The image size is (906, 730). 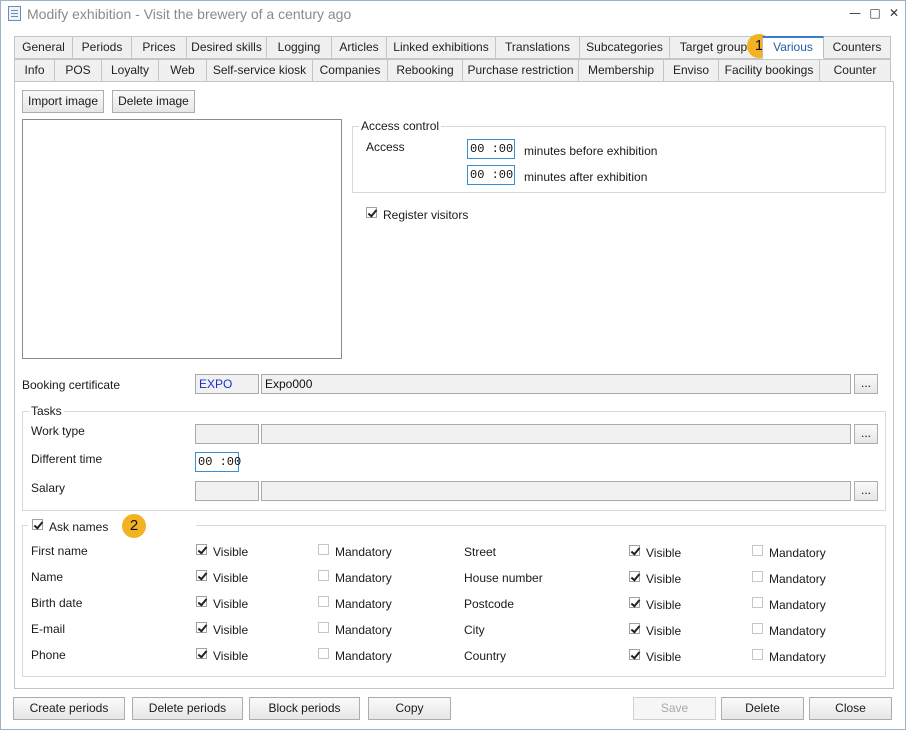 What do you see at coordinates (34, 70) in the screenshot?
I see `tab-info: Info` at bounding box center [34, 70].